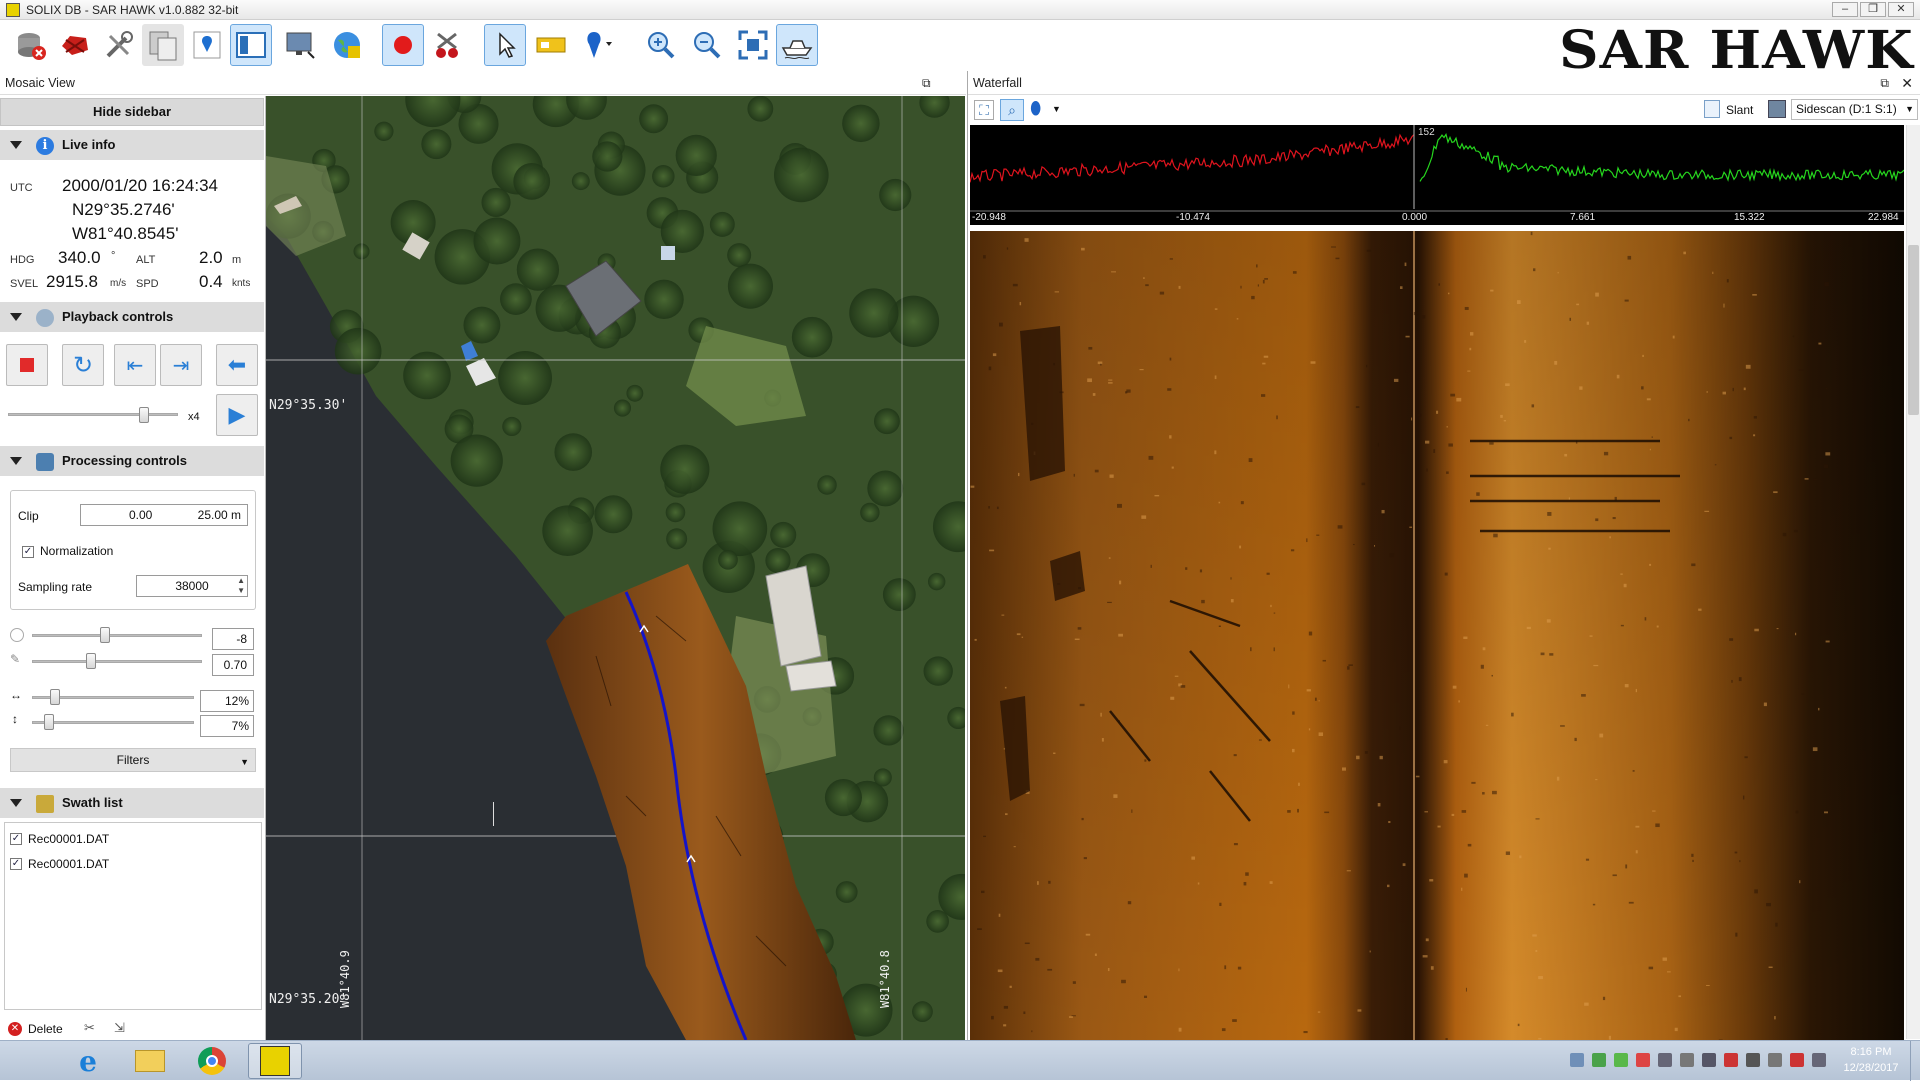  What do you see at coordinates (105, 635) in the screenshot?
I see `slider1-knob` at bounding box center [105, 635].